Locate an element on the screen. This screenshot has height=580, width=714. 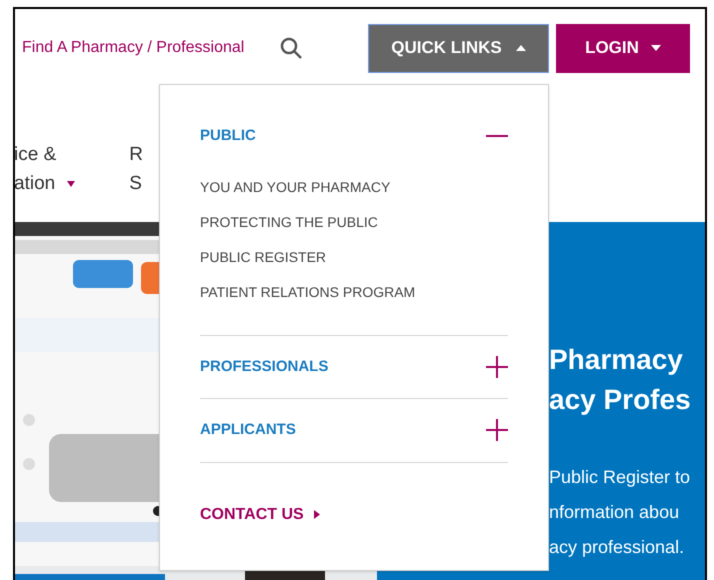
search-icon is located at coordinates (291, 48).